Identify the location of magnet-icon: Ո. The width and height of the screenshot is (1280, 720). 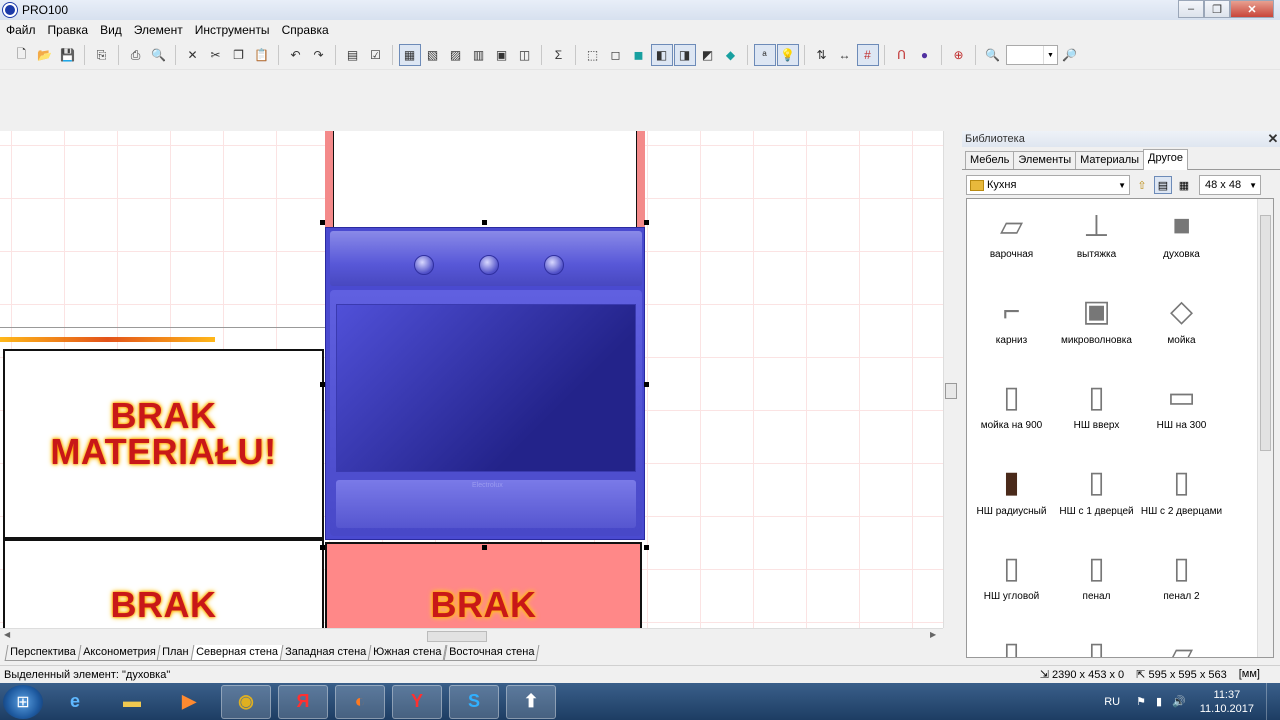
(902, 55).